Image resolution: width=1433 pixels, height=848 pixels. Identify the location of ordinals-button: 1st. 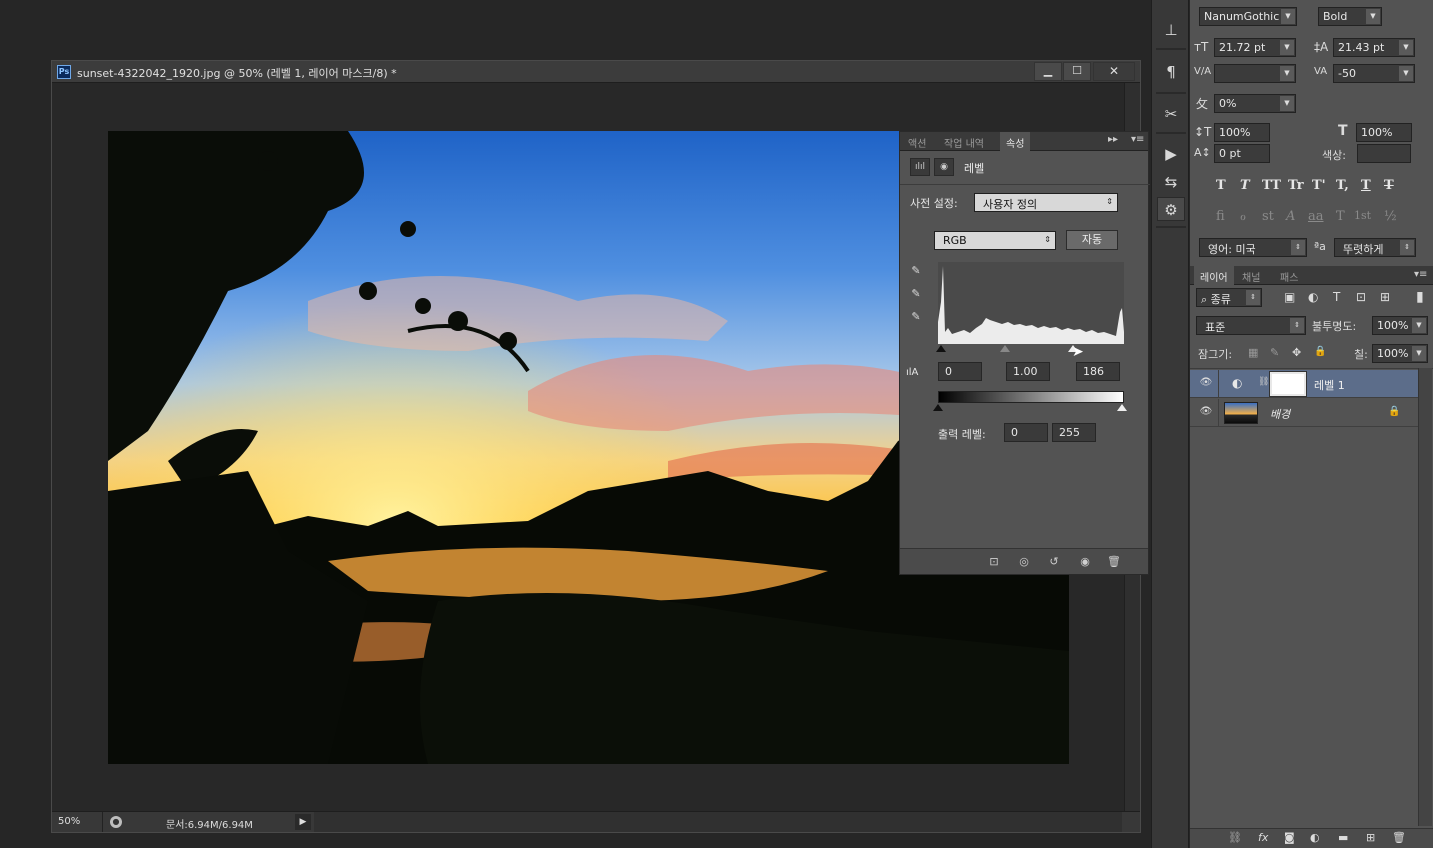
(1362, 215).